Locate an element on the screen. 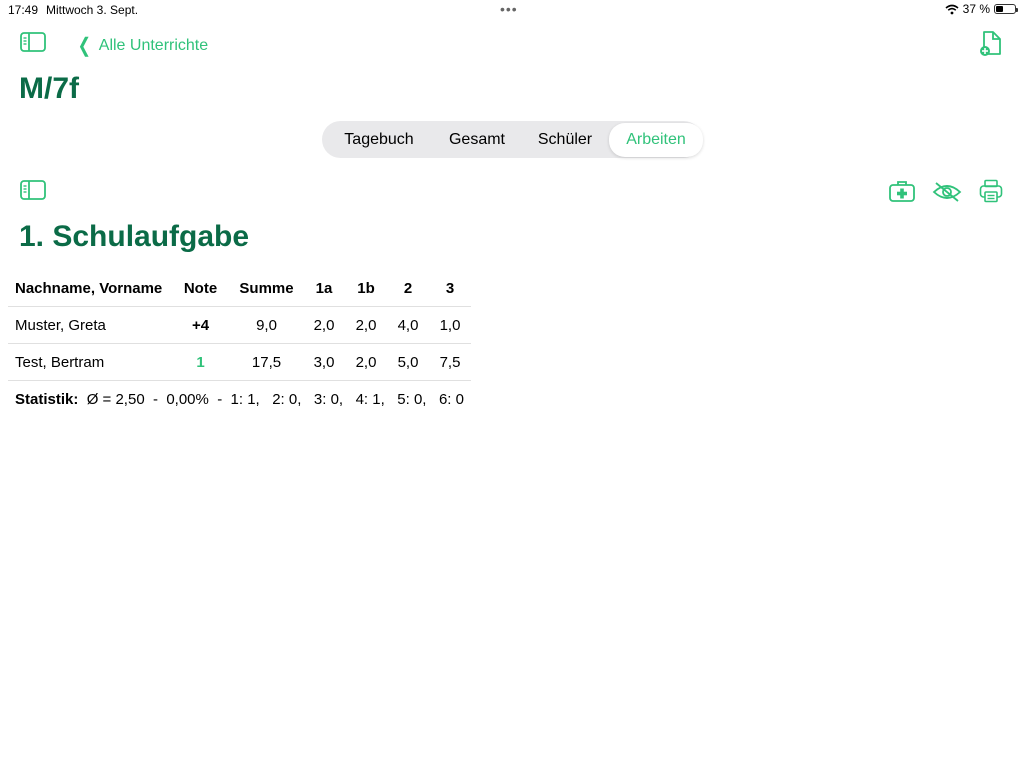  table-row: Test, Bertram 1 17,5 3,0 2,0 5,0 7,5 is located at coordinates (239, 362).